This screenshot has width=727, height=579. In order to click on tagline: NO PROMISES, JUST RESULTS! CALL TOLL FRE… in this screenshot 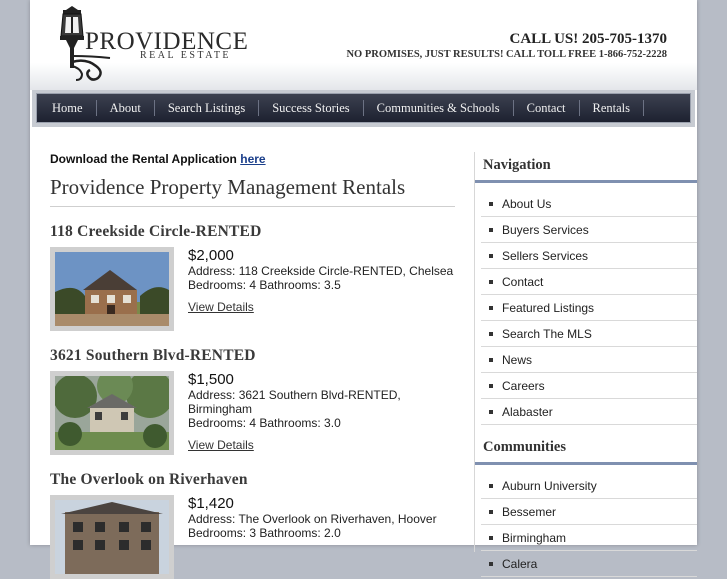, I will do `click(506, 54)`.